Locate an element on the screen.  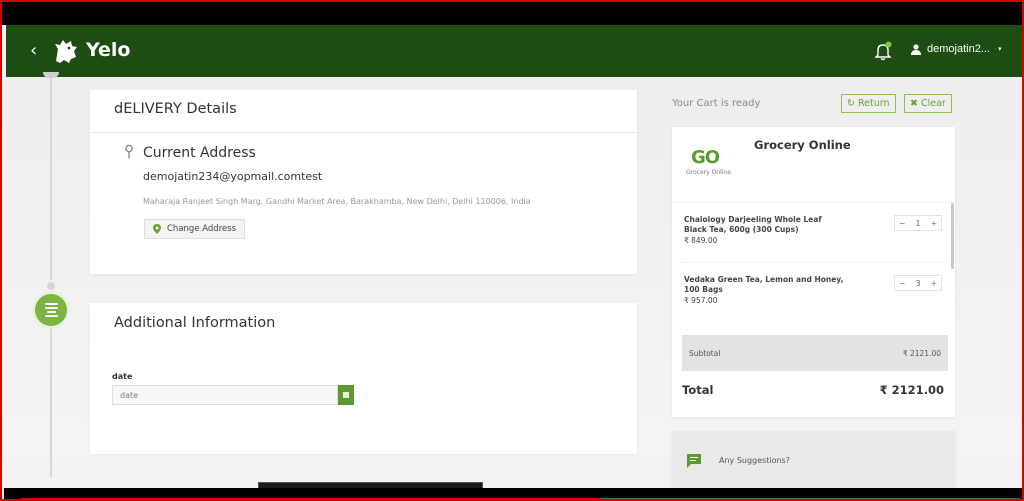
list-details-icon is located at coordinates (51, 310).